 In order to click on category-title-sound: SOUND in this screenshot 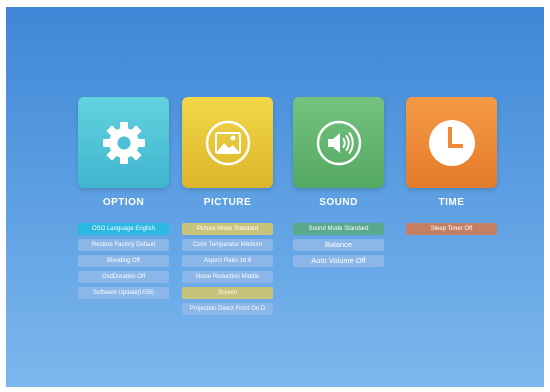, I will do `click(338, 202)`.